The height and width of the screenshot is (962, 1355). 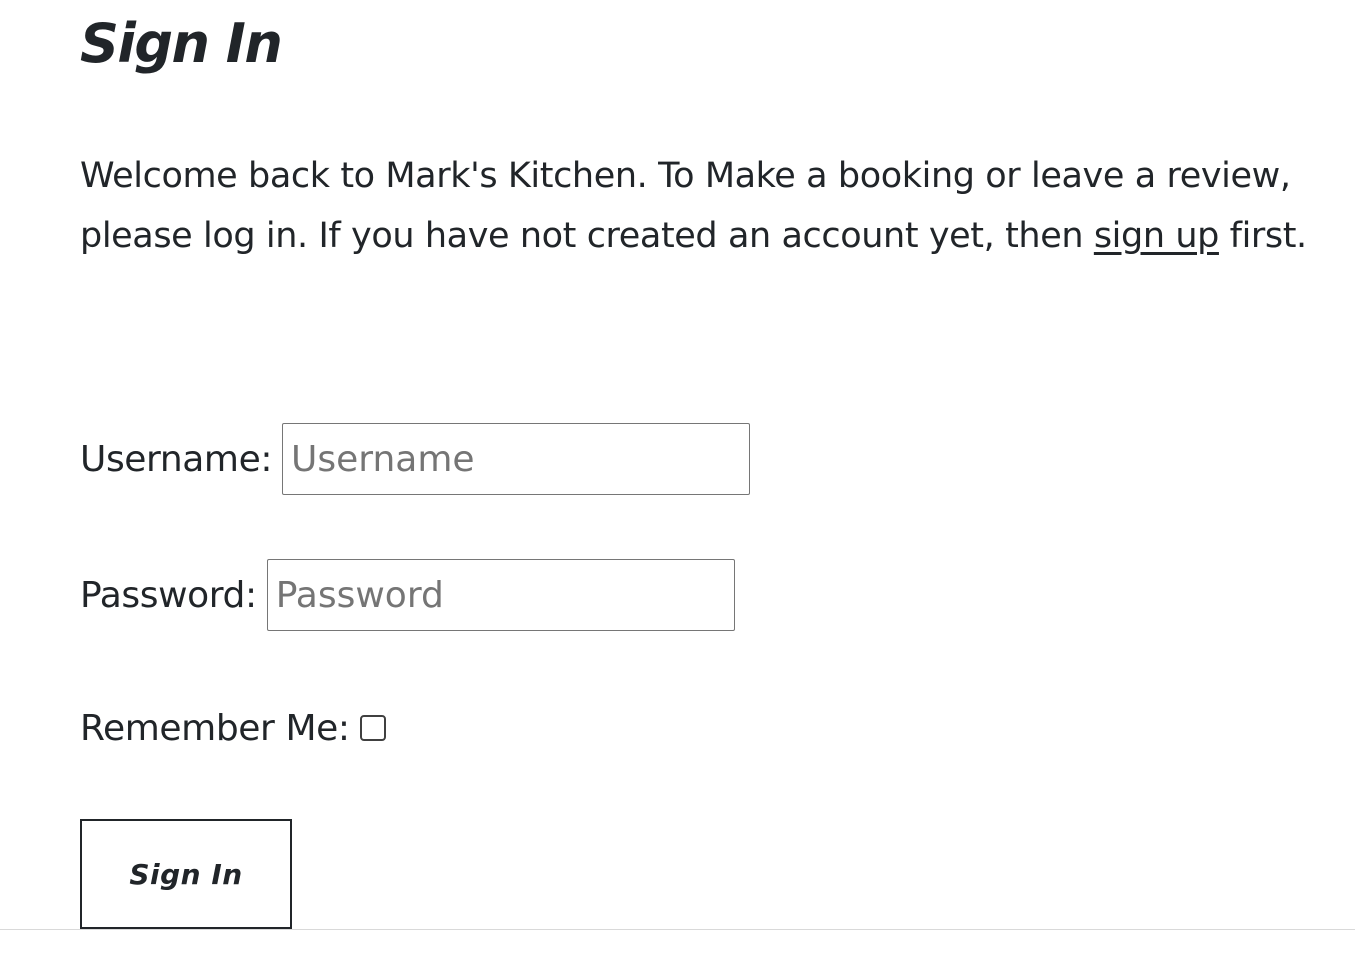 What do you see at coordinates (215, 728) in the screenshot?
I see `remember-me-label: Remember Me:` at bounding box center [215, 728].